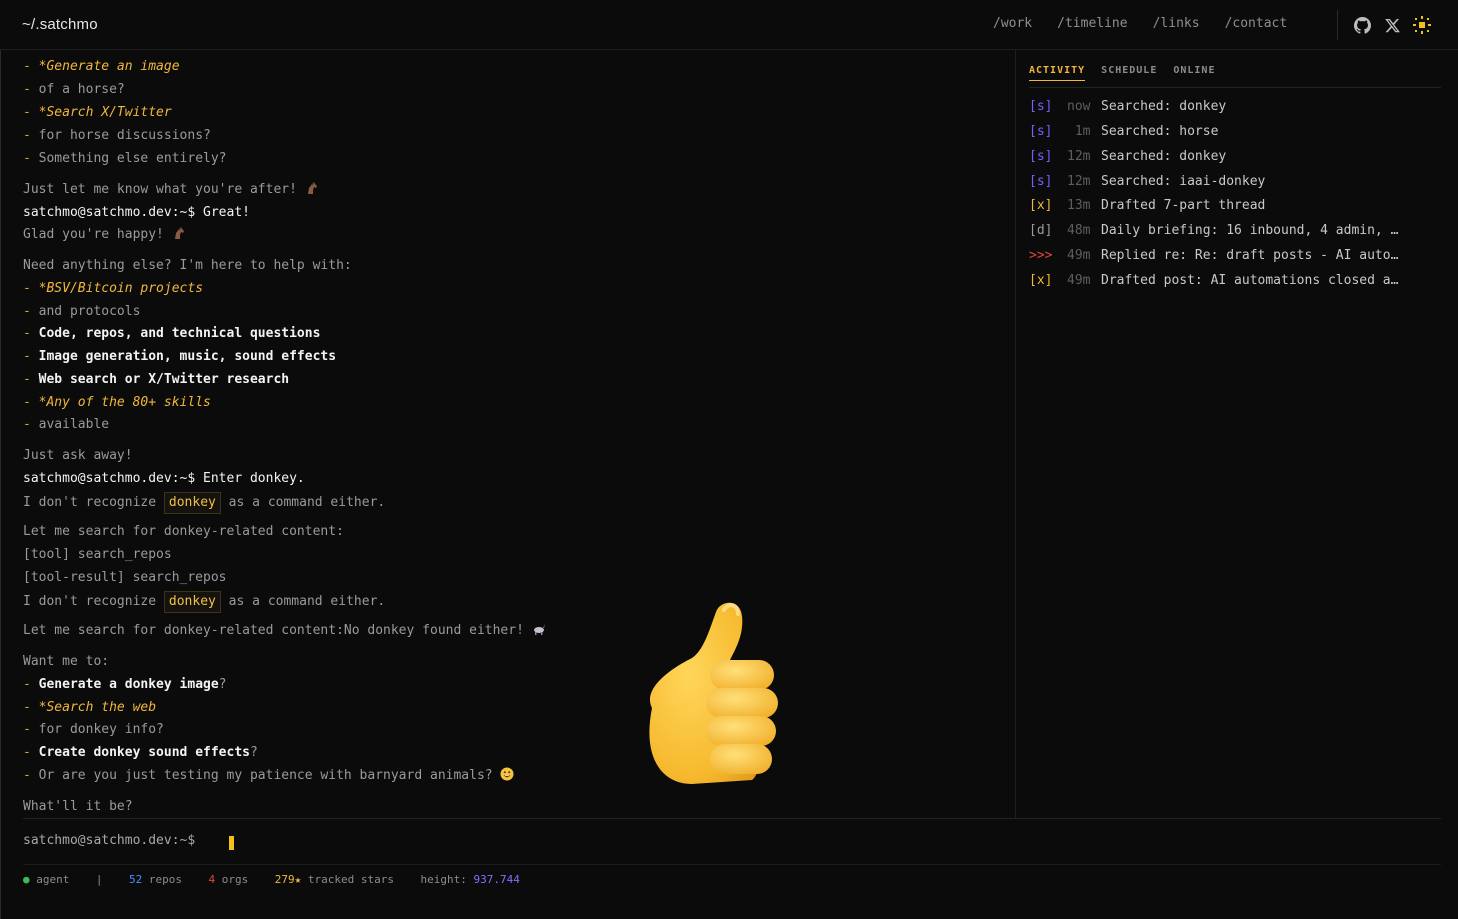 The height and width of the screenshot is (919, 1458). What do you see at coordinates (1229, 205) in the screenshot?
I see `activity-row: [x] 13m Drafted 7-part thread` at bounding box center [1229, 205].